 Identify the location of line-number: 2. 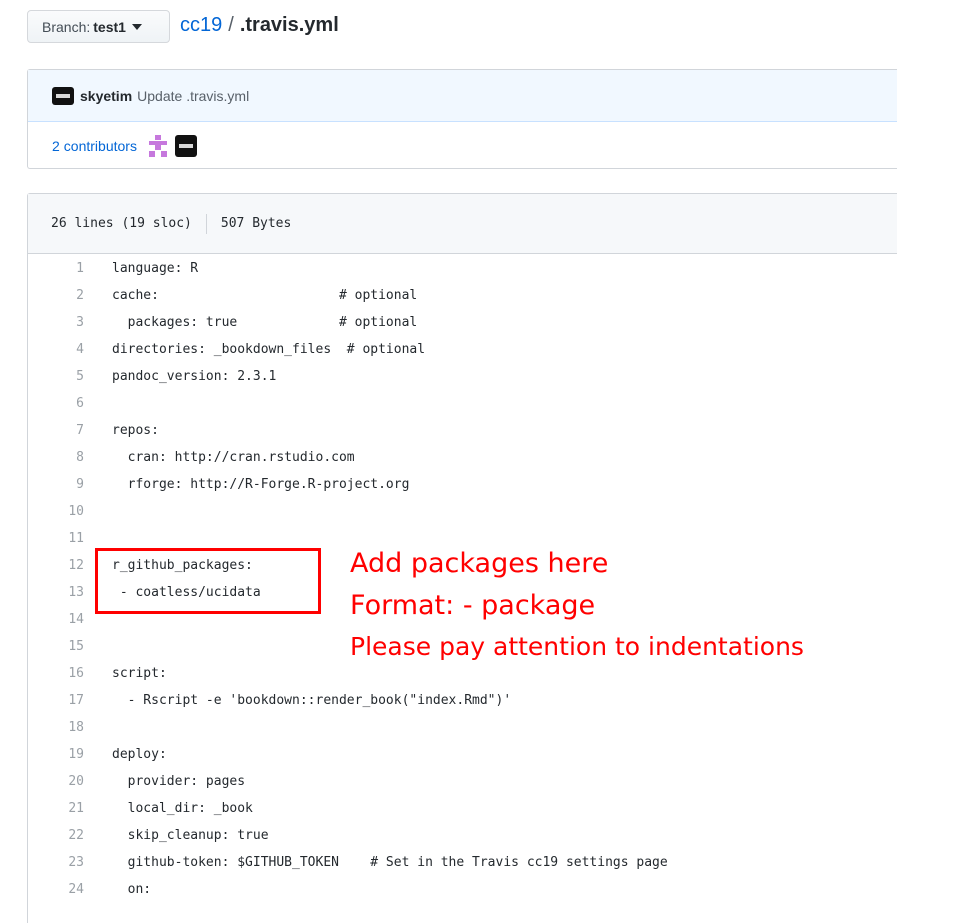
(56, 295).